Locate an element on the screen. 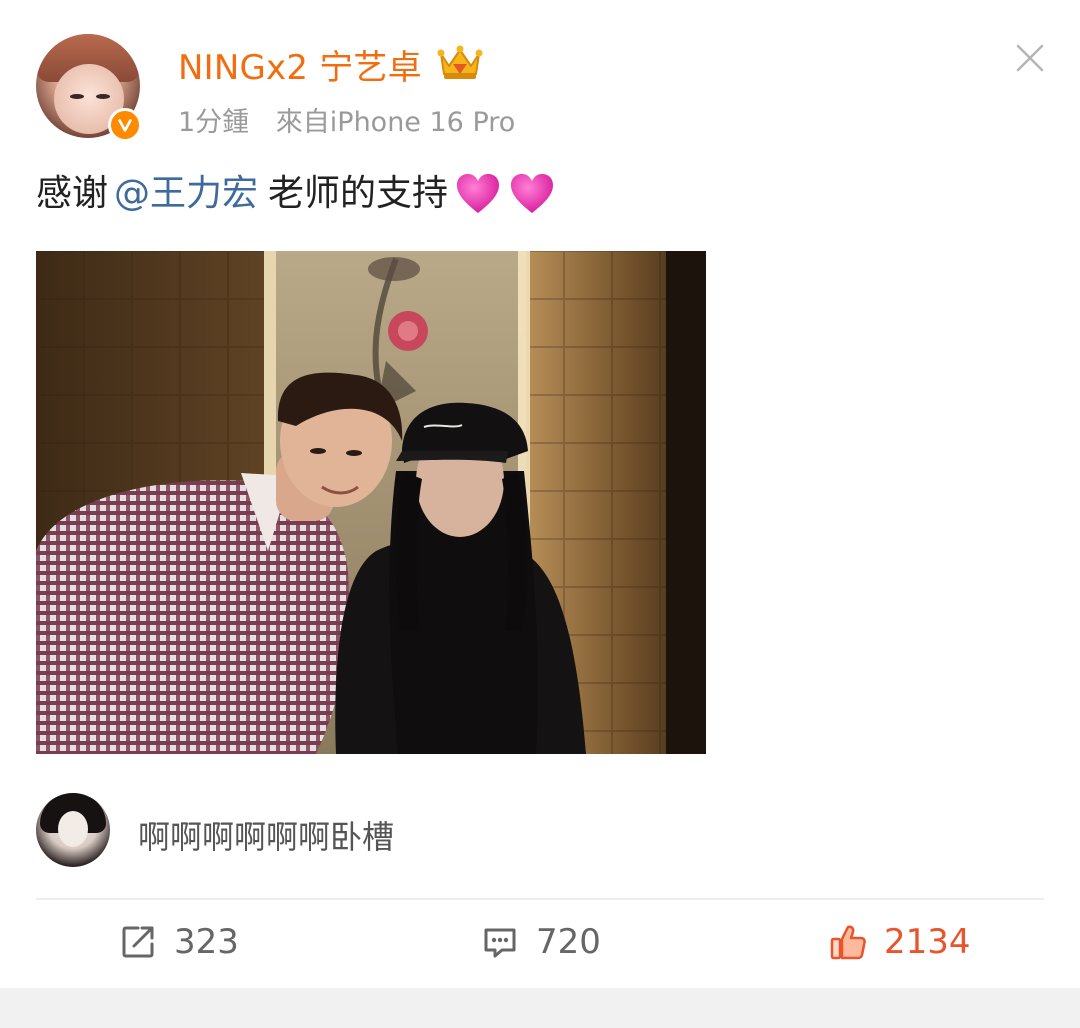  repost-icon is located at coordinates (138, 942).